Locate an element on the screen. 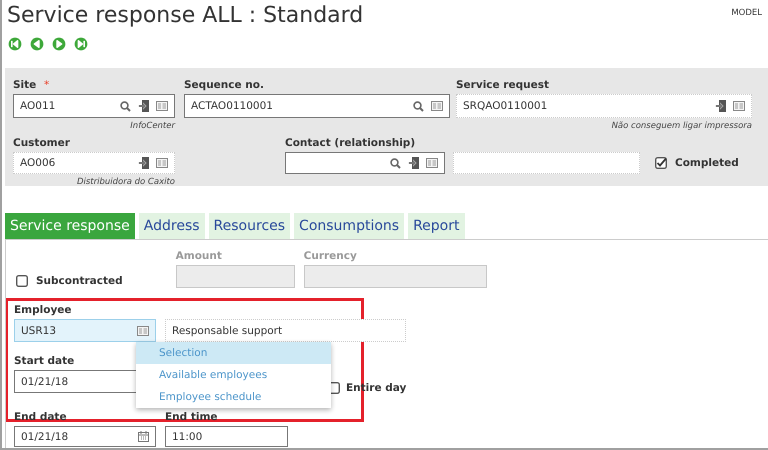 The height and width of the screenshot is (450, 768). field-label: Amount is located at coordinates (199, 257).